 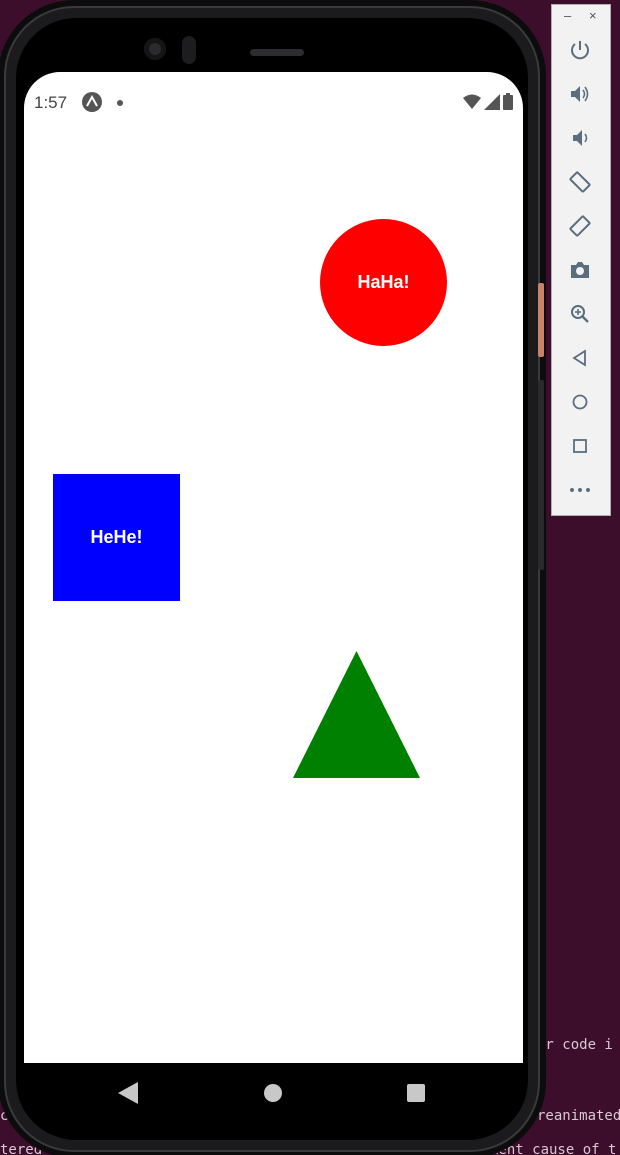 I want to click on terminal-text: reanimated, so click(x=578, y=1116).